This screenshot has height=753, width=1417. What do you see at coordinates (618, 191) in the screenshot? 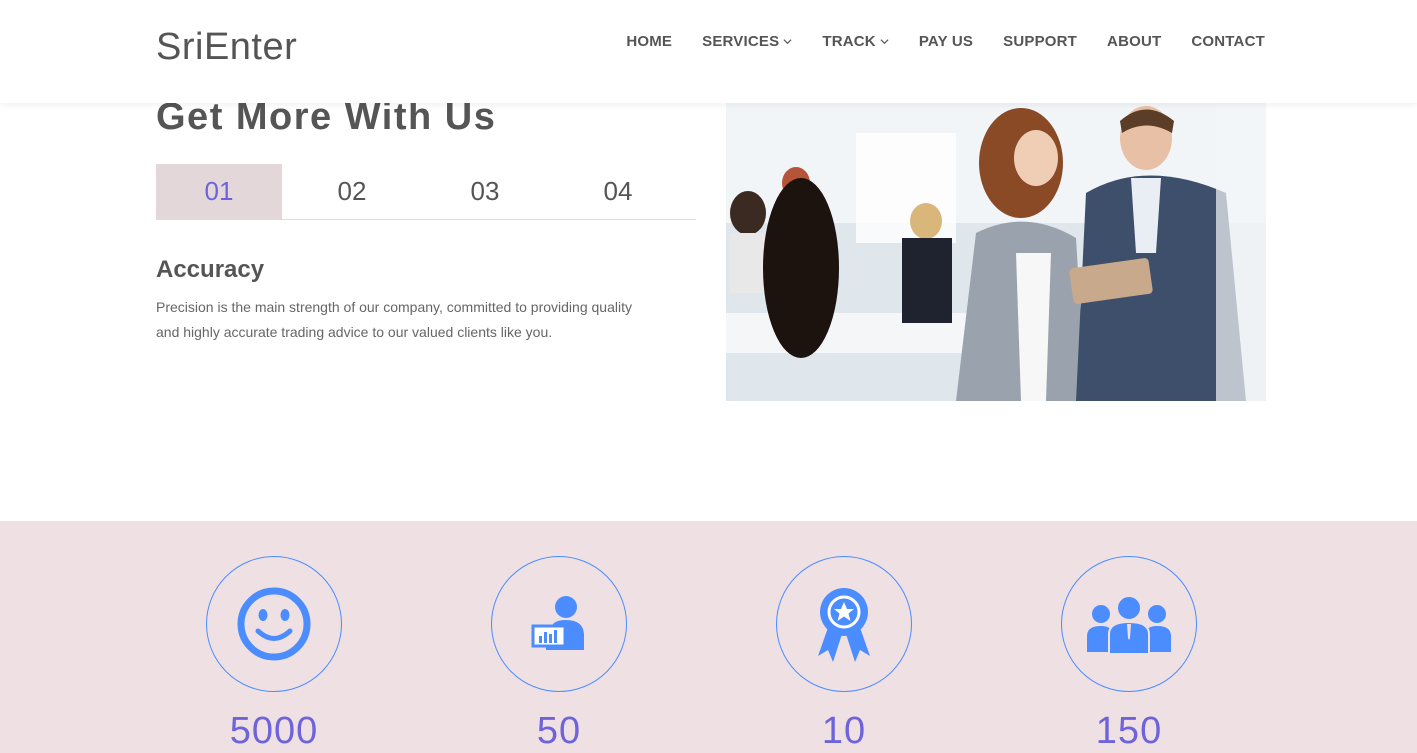
I see `tab-04: 04` at bounding box center [618, 191].